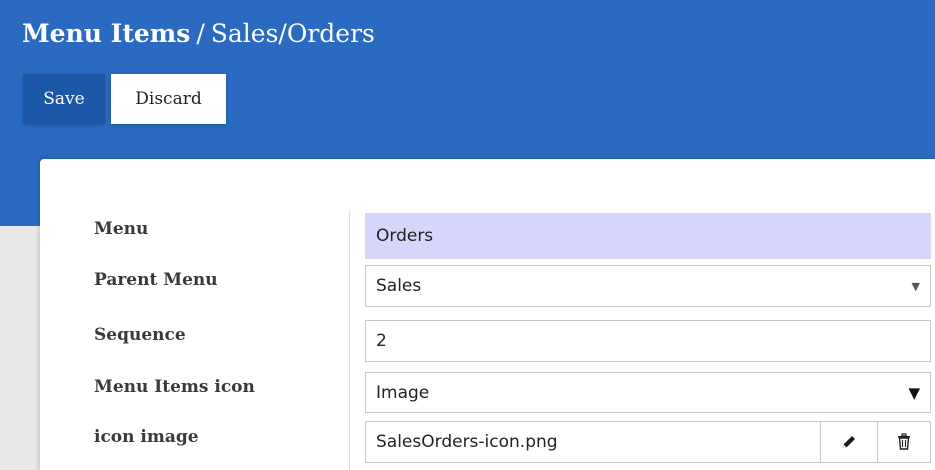 The width and height of the screenshot is (935, 470). I want to click on parent-menu-select: Sales ▼, so click(648, 286).